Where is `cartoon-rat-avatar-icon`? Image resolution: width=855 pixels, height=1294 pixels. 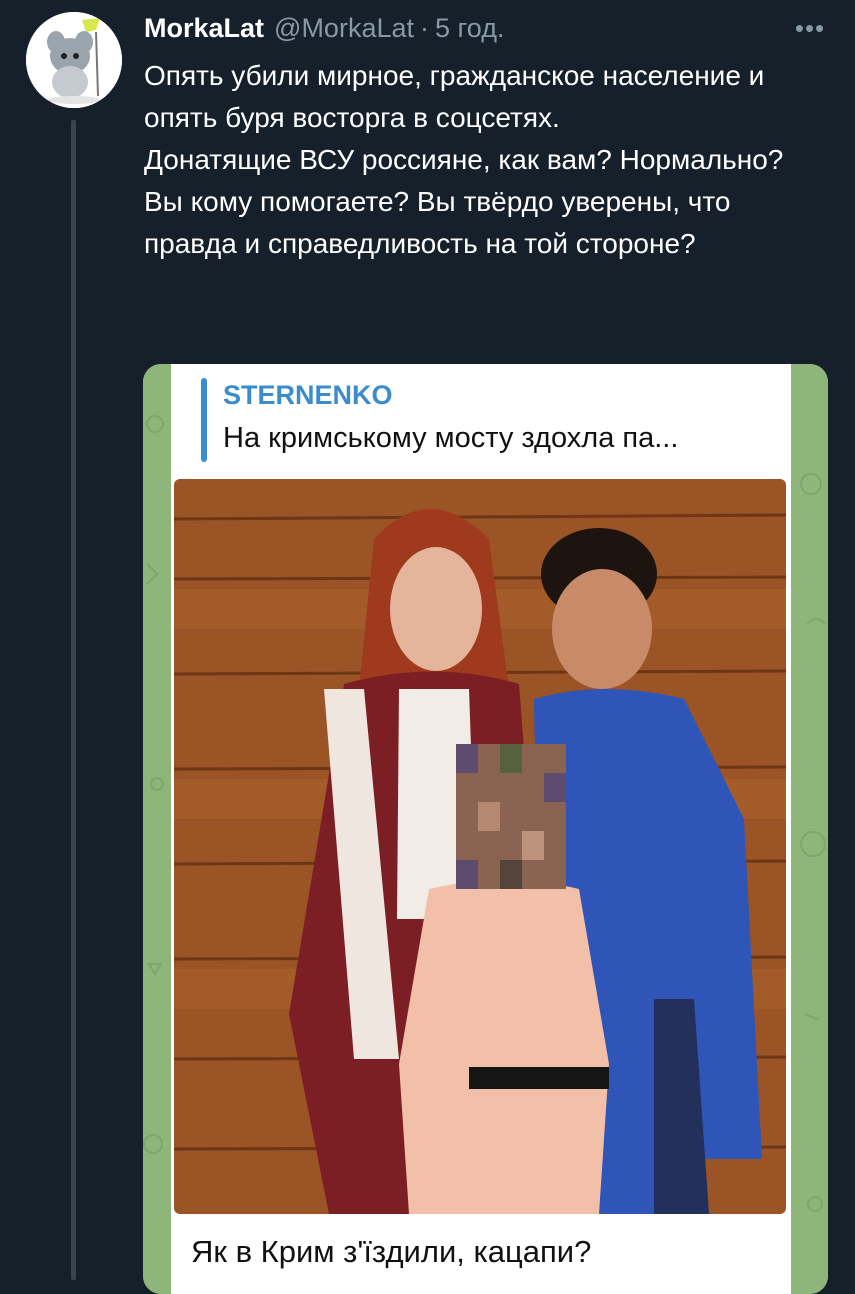
cartoon-rat-avatar-icon is located at coordinates (74, 60).